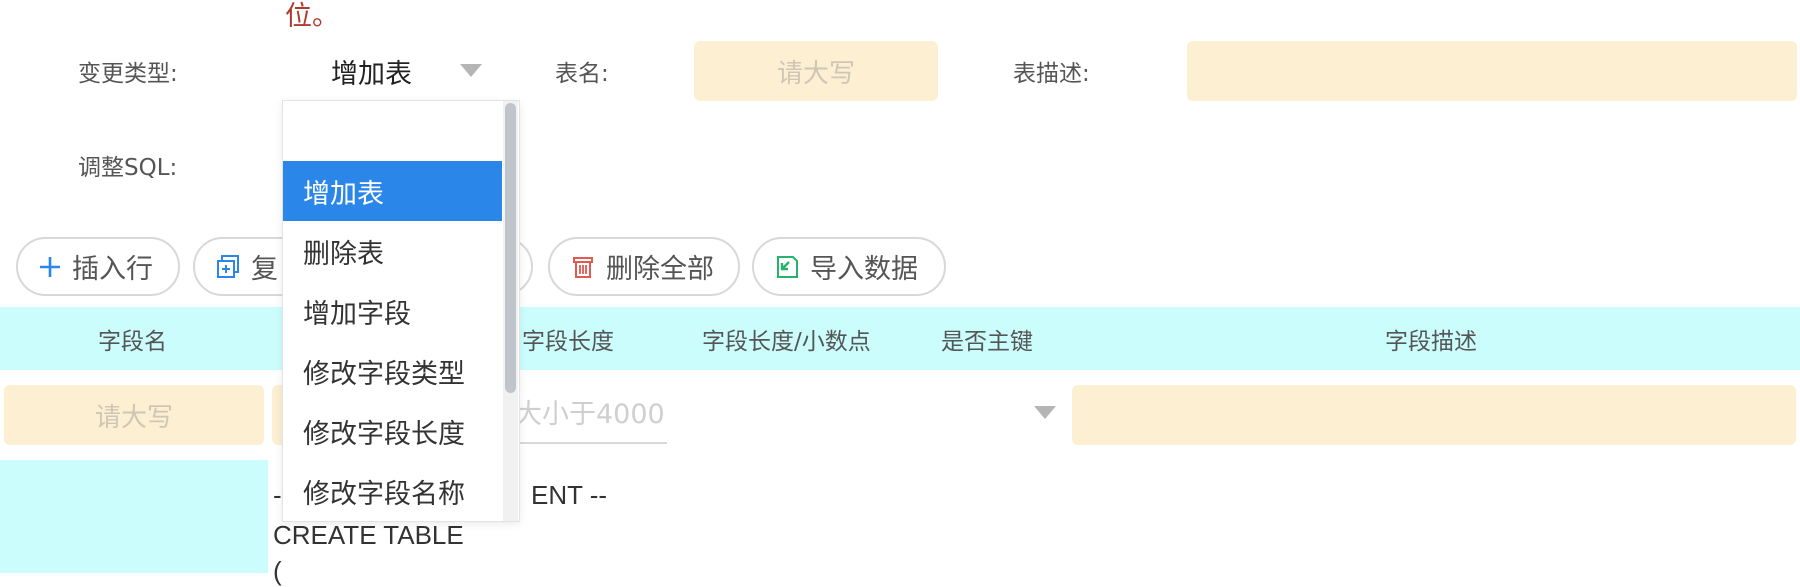  Describe the element at coordinates (312, 16) in the screenshot. I see `notice-text: 位。` at that location.